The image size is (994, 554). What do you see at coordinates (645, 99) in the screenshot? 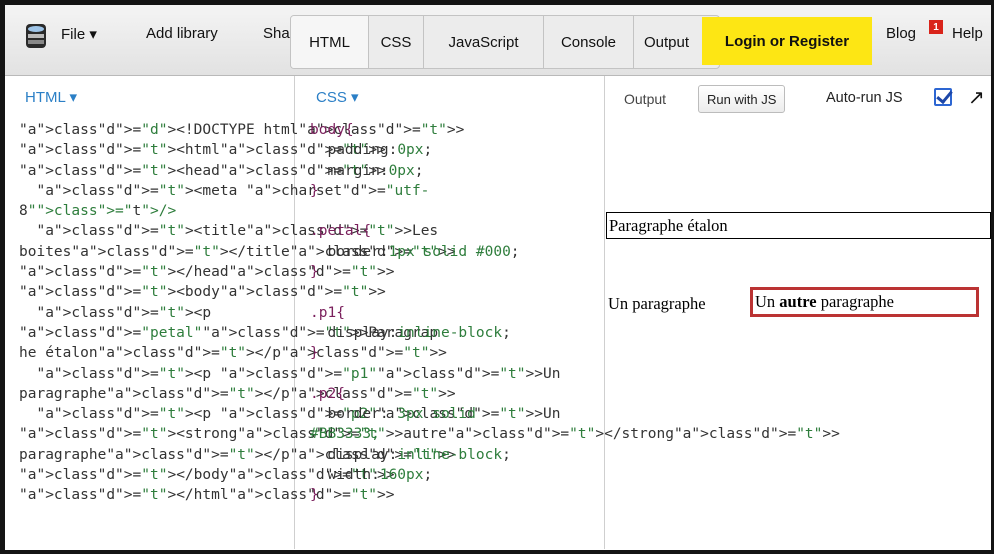
I see `output-label: Output` at bounding box center [645, 99].